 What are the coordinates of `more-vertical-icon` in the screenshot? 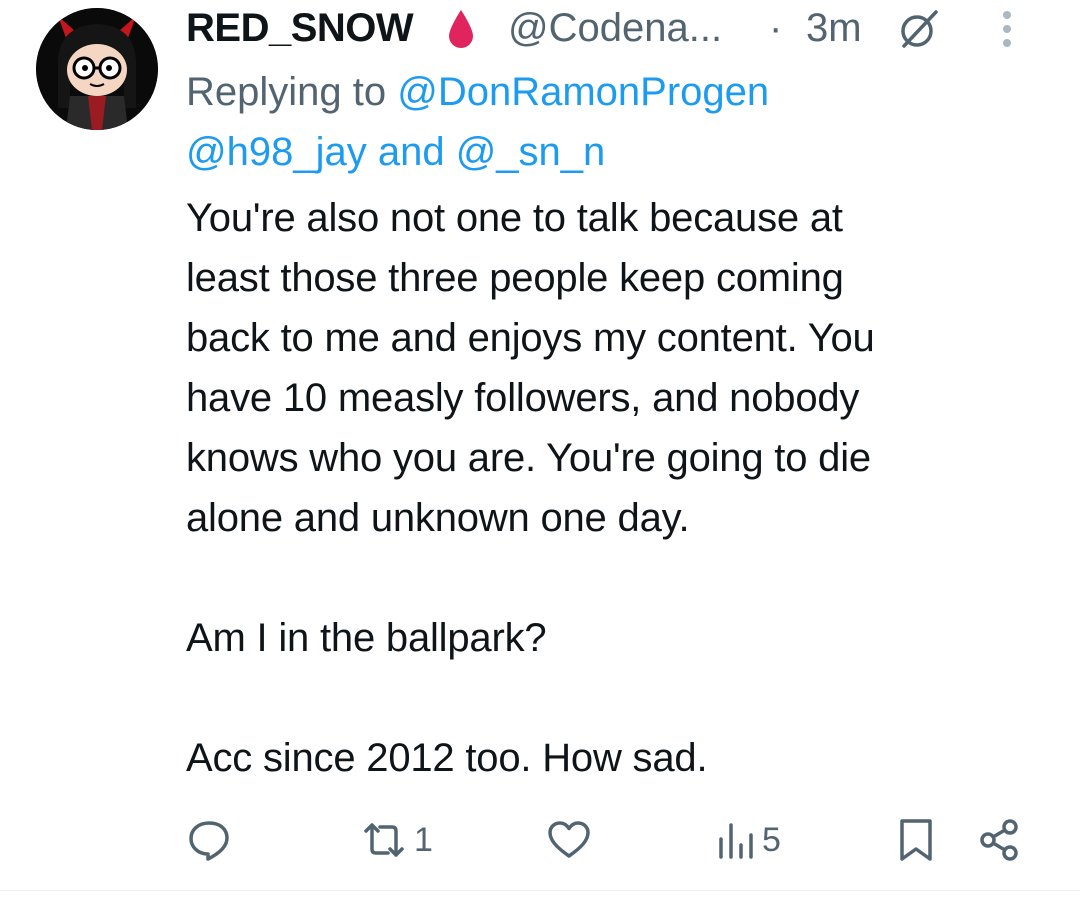 It's located at (1007, 29).